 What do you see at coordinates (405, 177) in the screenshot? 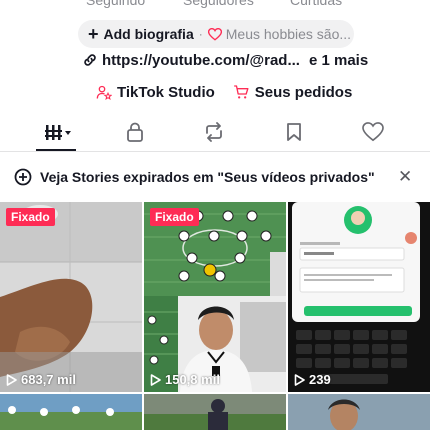
I see `close-icon: ✕` at bounding box center [405, 177].